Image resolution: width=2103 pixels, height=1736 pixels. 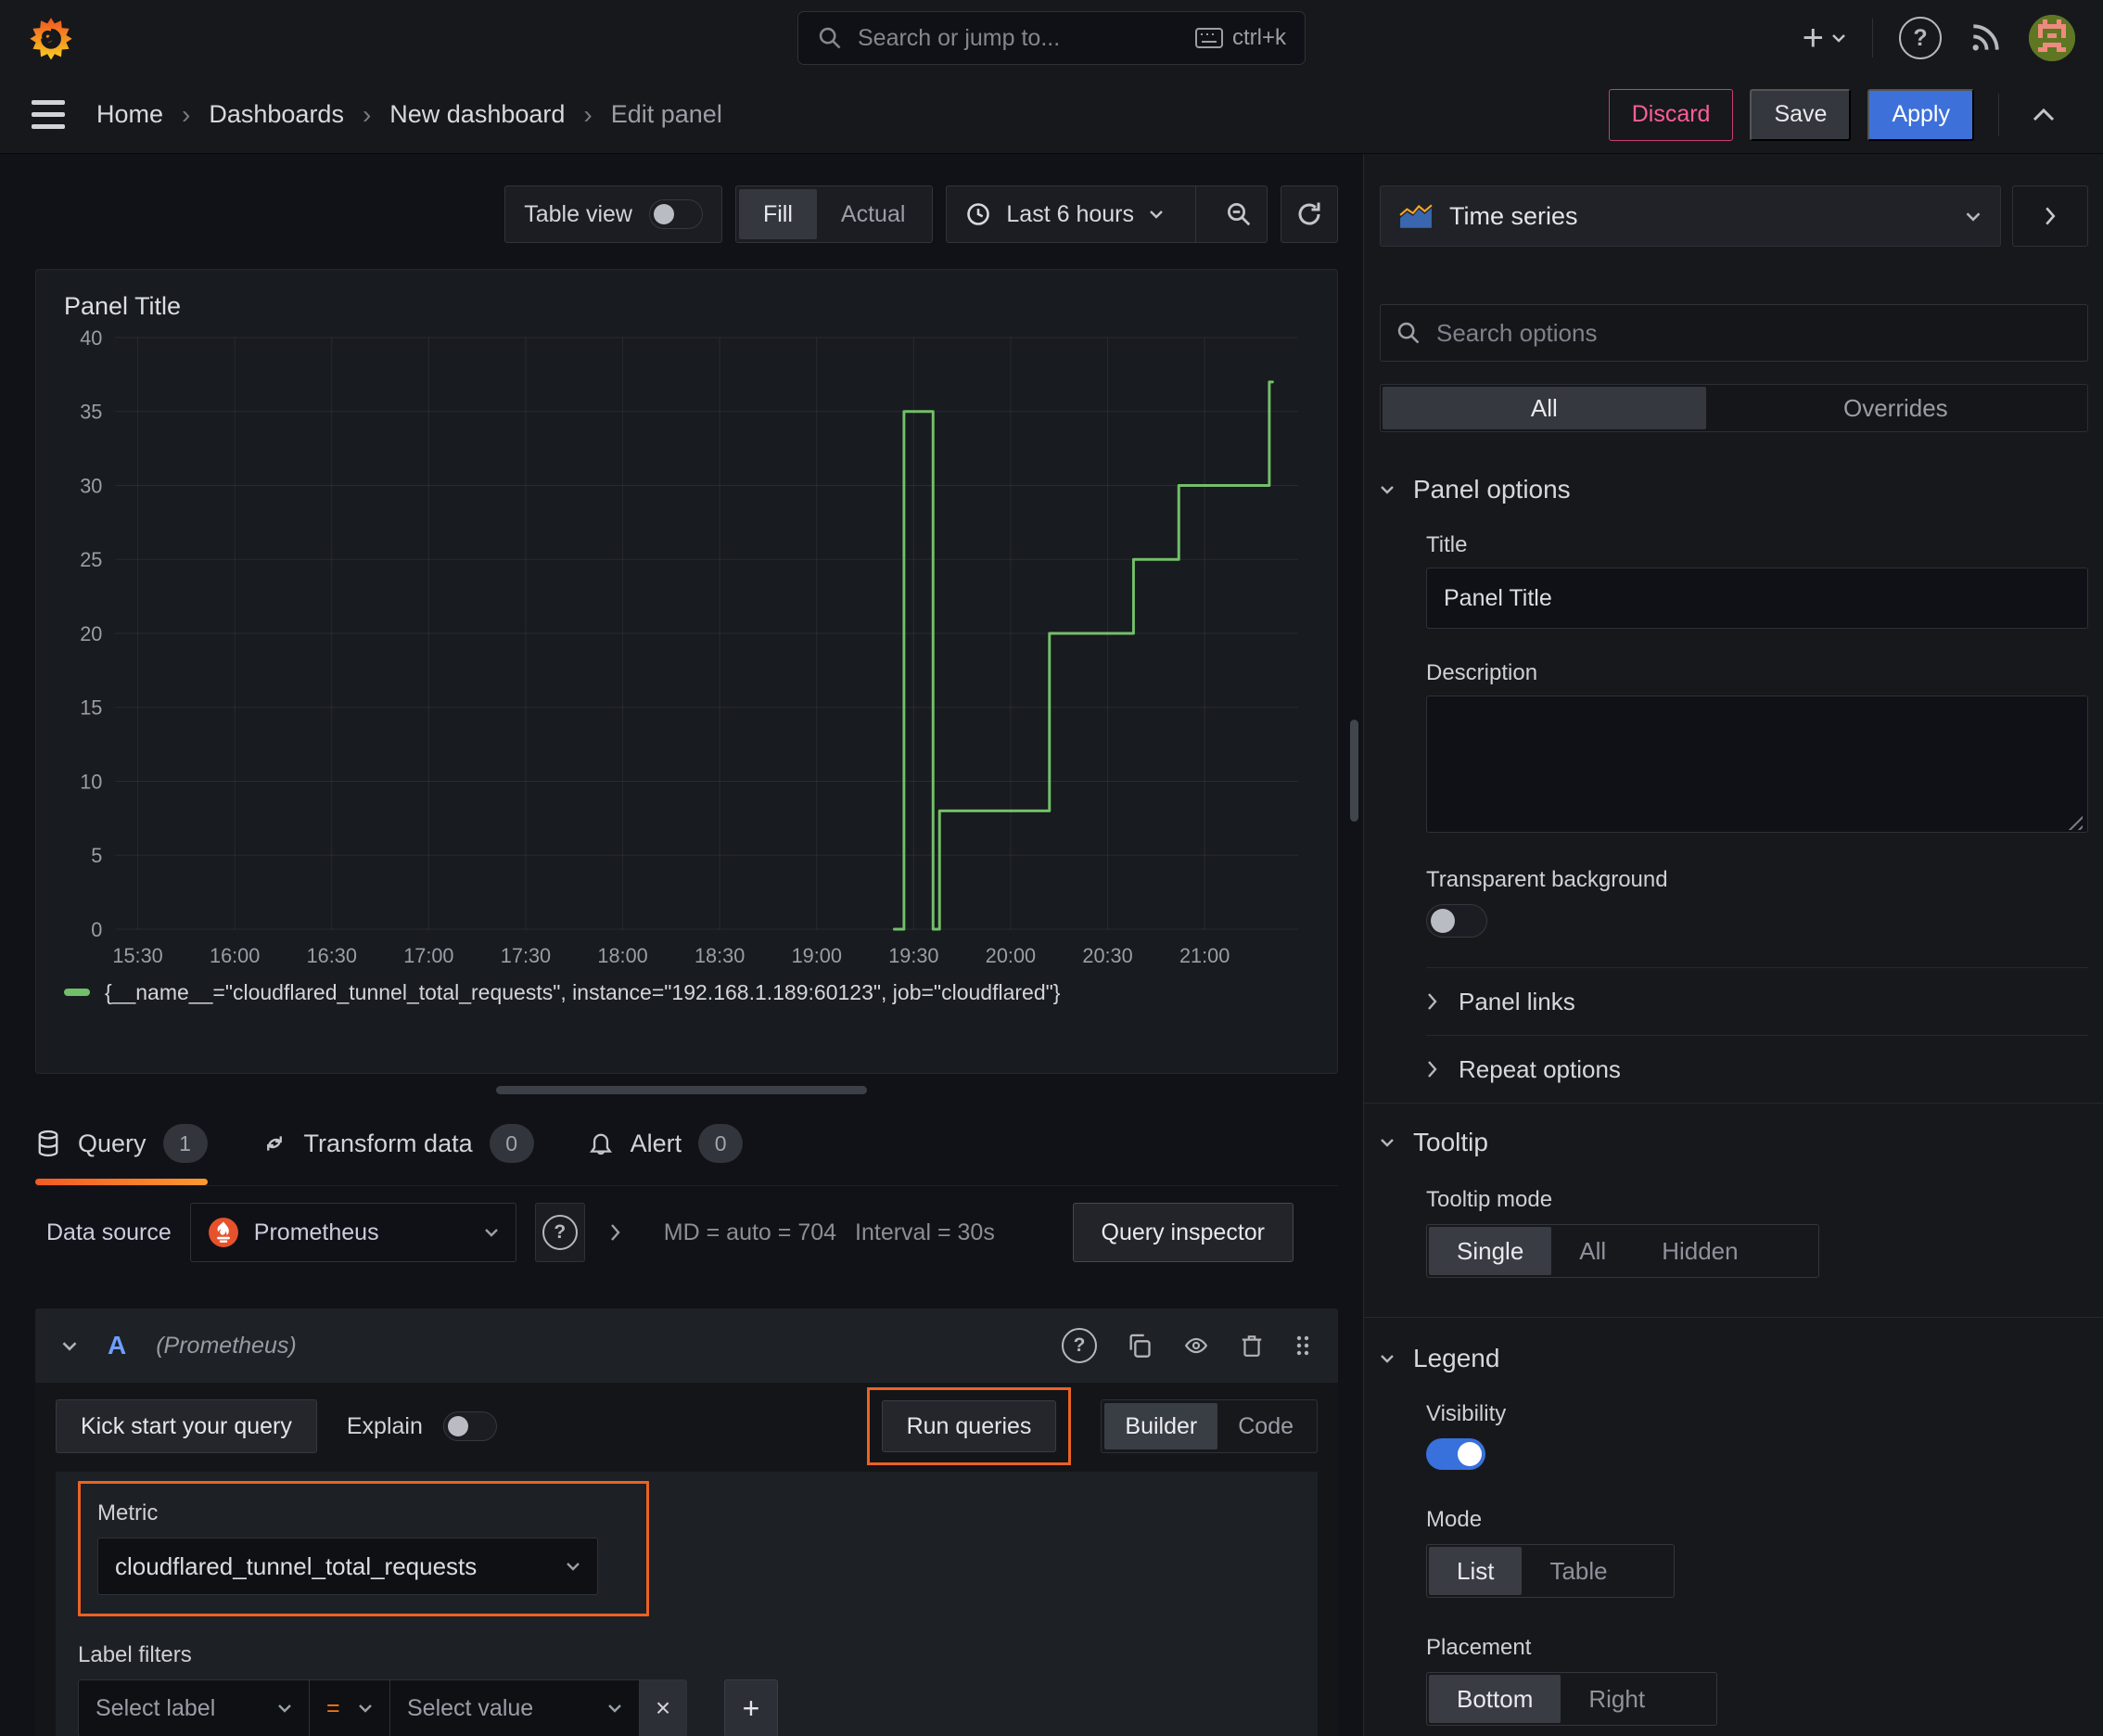 What do you see at coordinates (514, 1707) in the screenshot?
I see `select-value-dropdown: Select value` at bounding box center [514, 1707].